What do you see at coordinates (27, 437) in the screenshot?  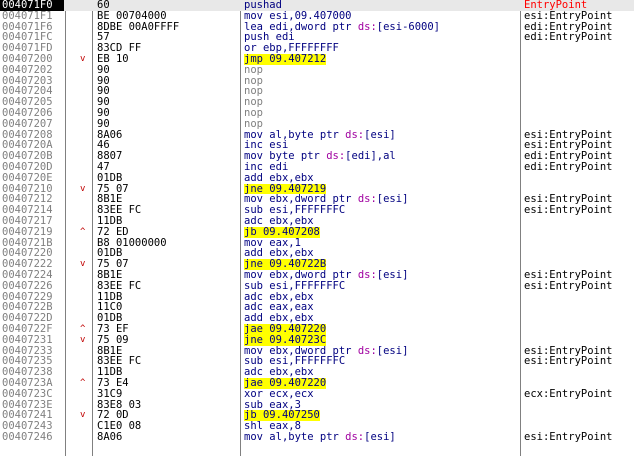 I see `address-cell: 00407246` at bounding box center [27, 437].